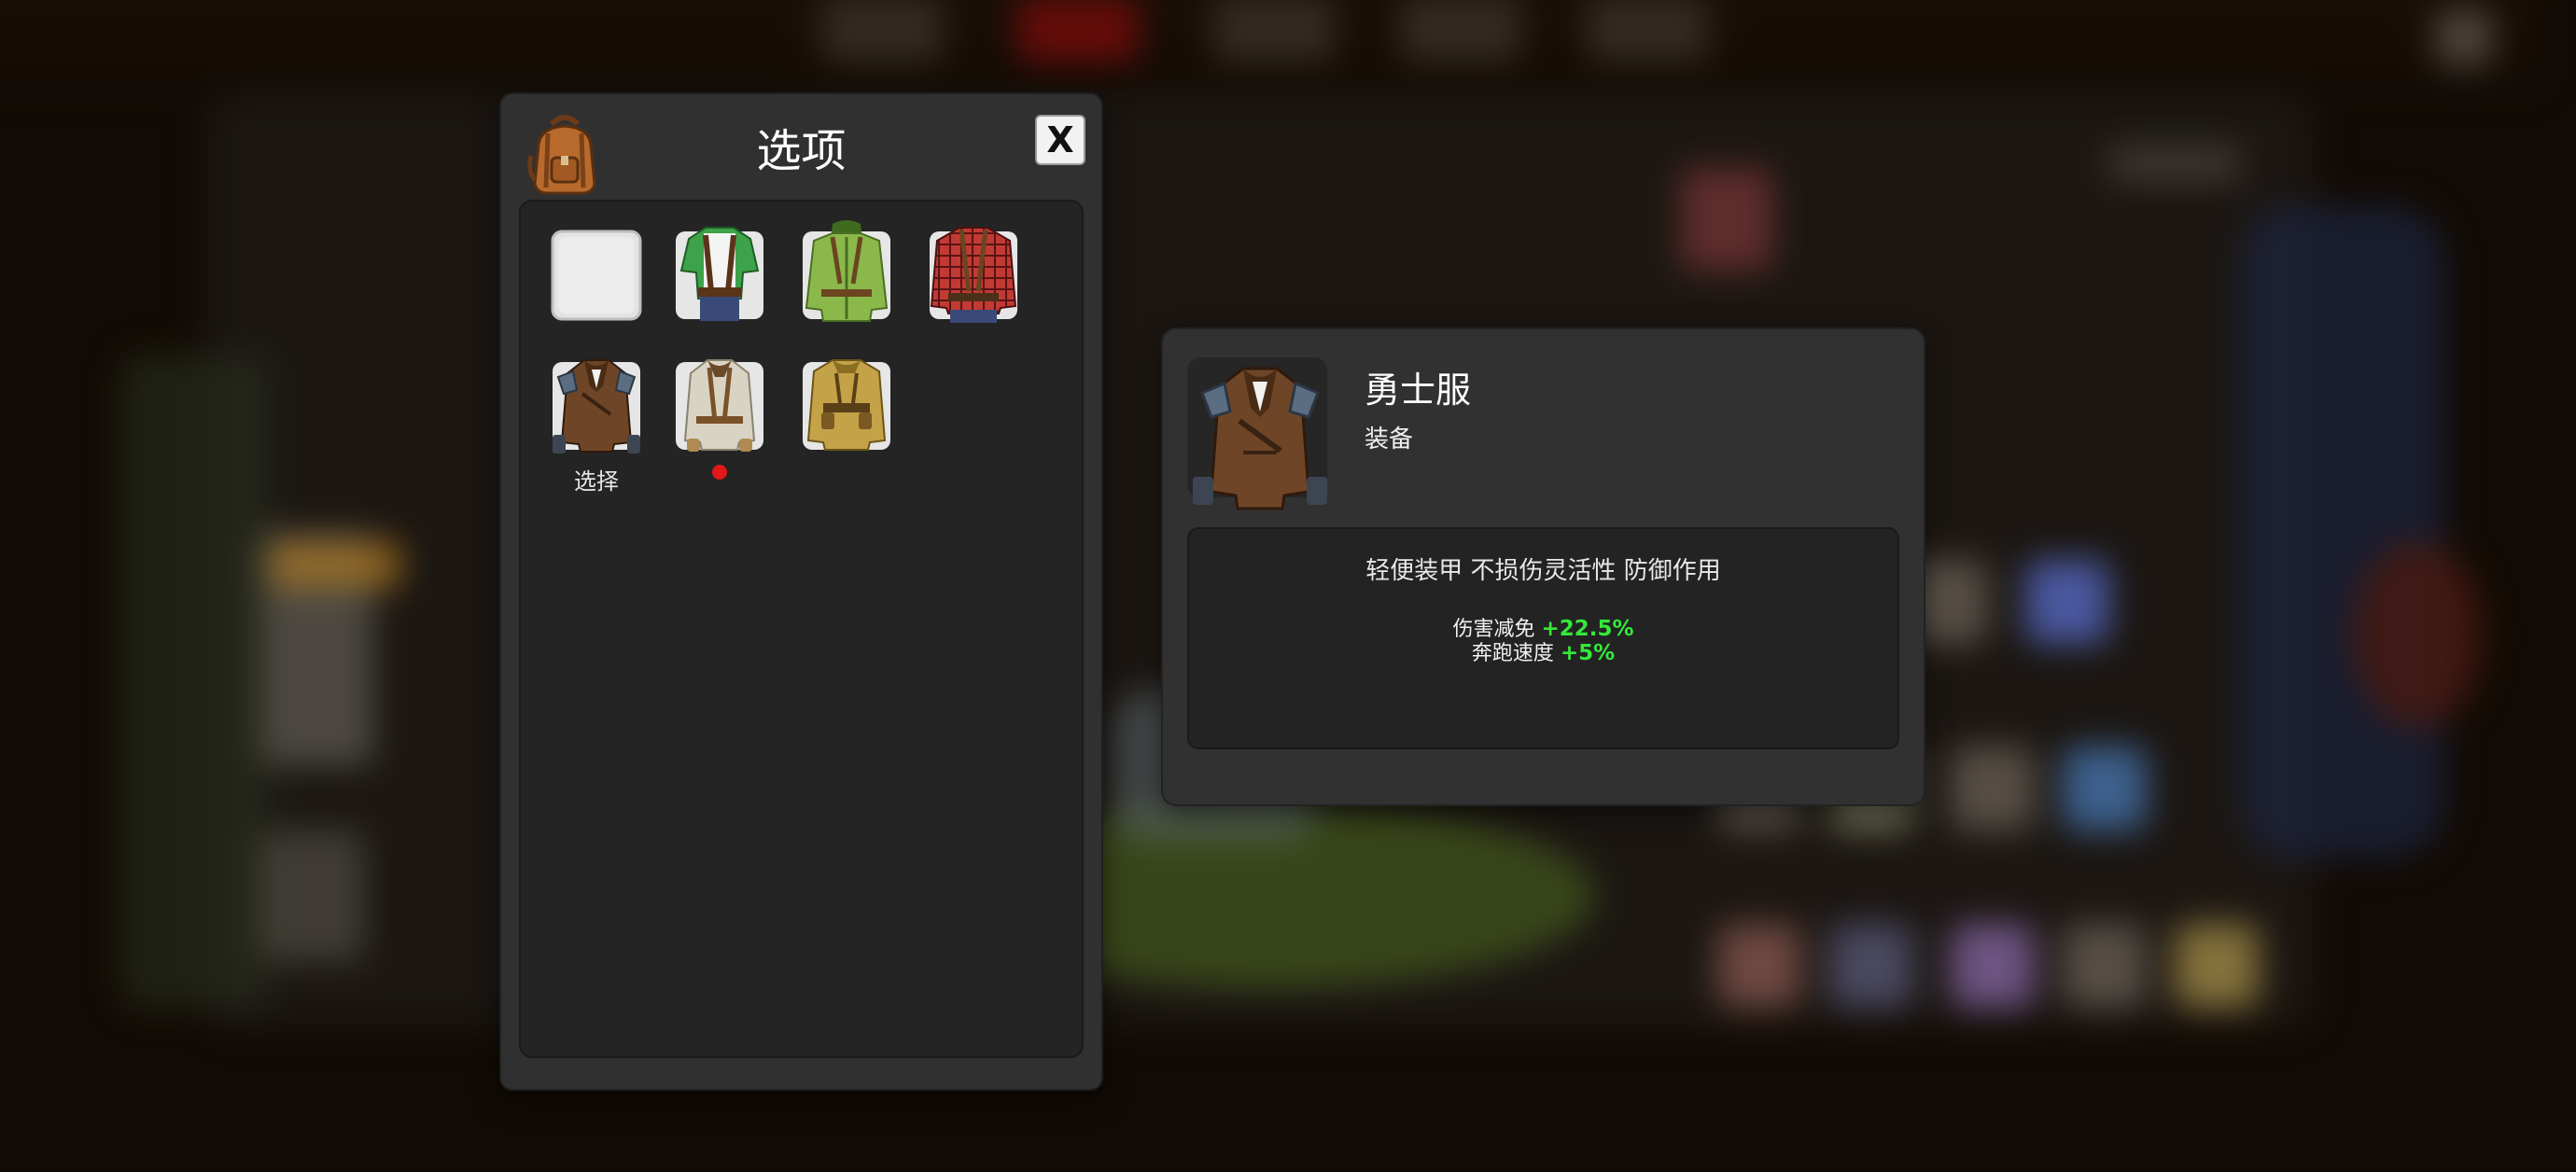 Image resolution: width=2576 pixels, height=1172 pixels. What do you see at coordinates (1543, 571) in the screenshot?
I see `item-description: 轻便装甲 不损伤灵活性 防御作用` at bounding box center [1543, 571].